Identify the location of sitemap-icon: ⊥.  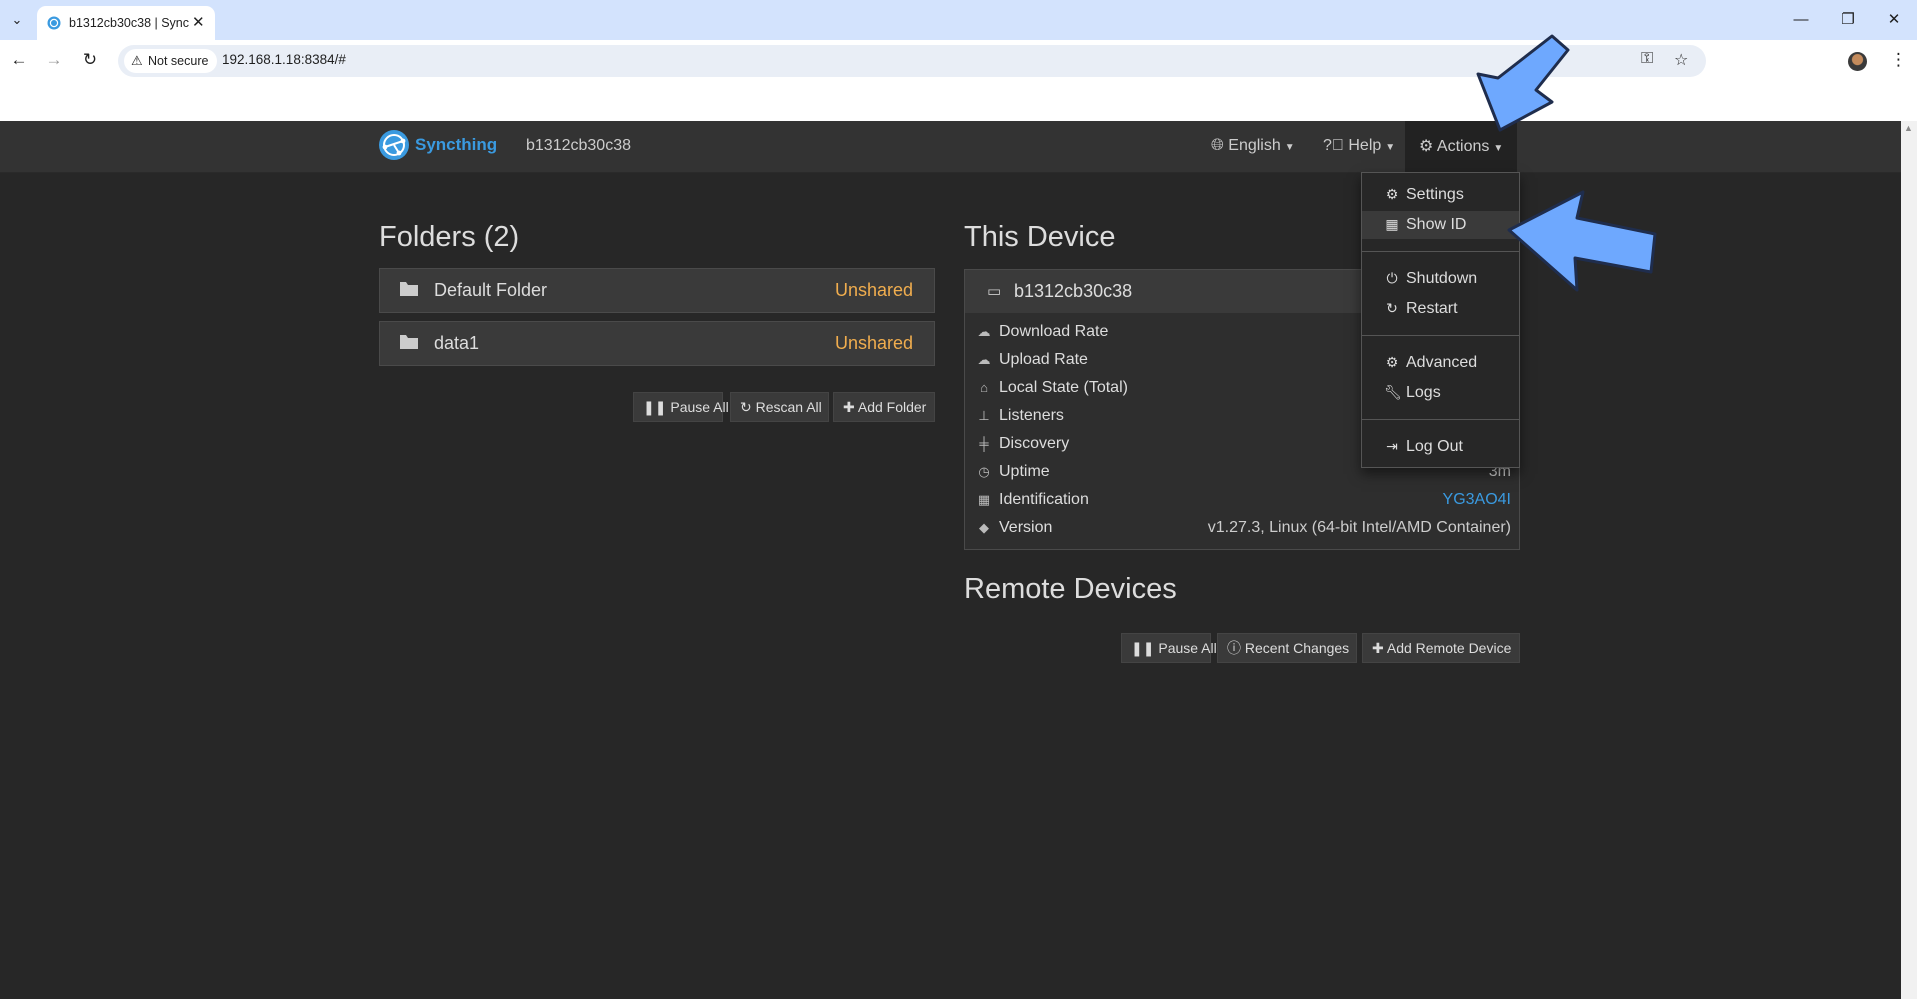
(984, 415).